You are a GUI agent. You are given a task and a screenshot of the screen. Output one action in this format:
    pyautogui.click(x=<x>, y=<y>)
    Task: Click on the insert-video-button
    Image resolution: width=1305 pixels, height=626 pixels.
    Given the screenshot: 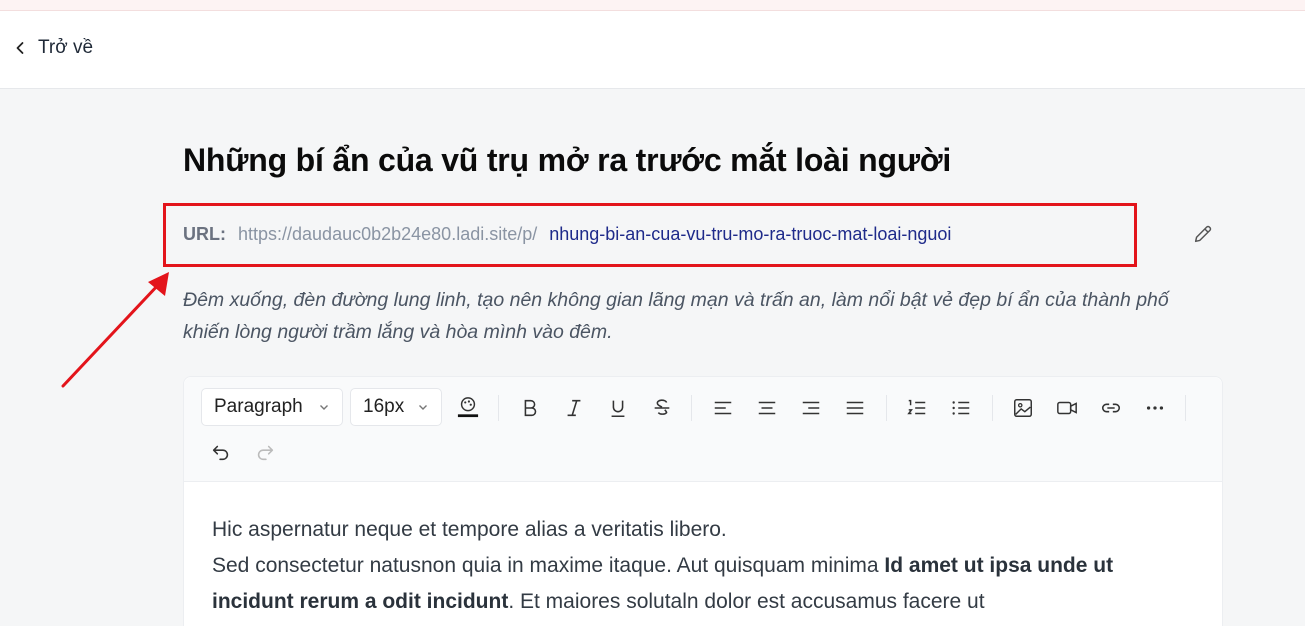 What is the action you would take?
    pyautogui.click(x=1067, y=408)
    